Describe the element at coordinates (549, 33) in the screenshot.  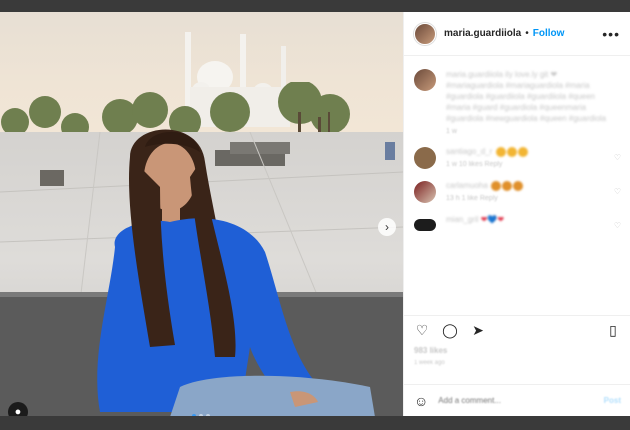
I see `follow-button: Follow` at that location.